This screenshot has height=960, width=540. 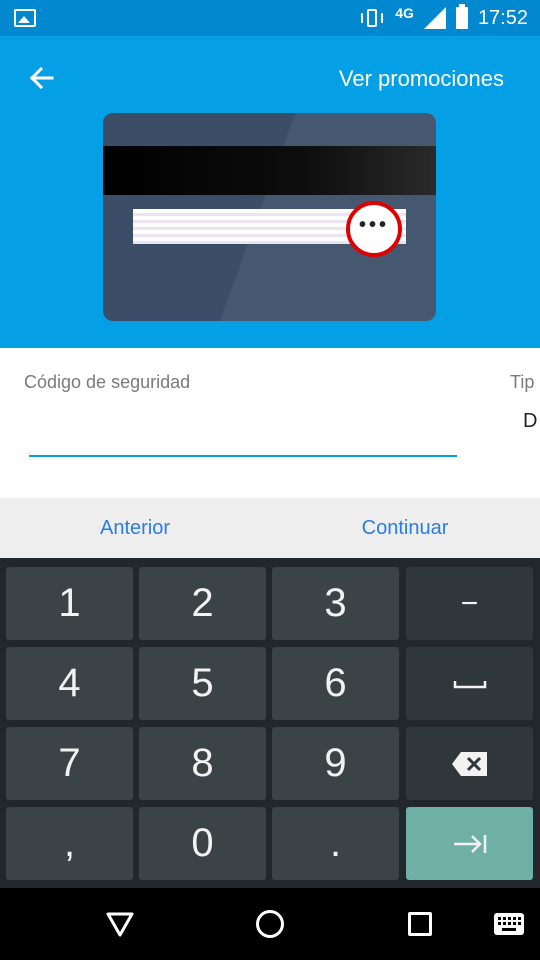 I want to click on vibrate-icon, so click(x=372, y=18).